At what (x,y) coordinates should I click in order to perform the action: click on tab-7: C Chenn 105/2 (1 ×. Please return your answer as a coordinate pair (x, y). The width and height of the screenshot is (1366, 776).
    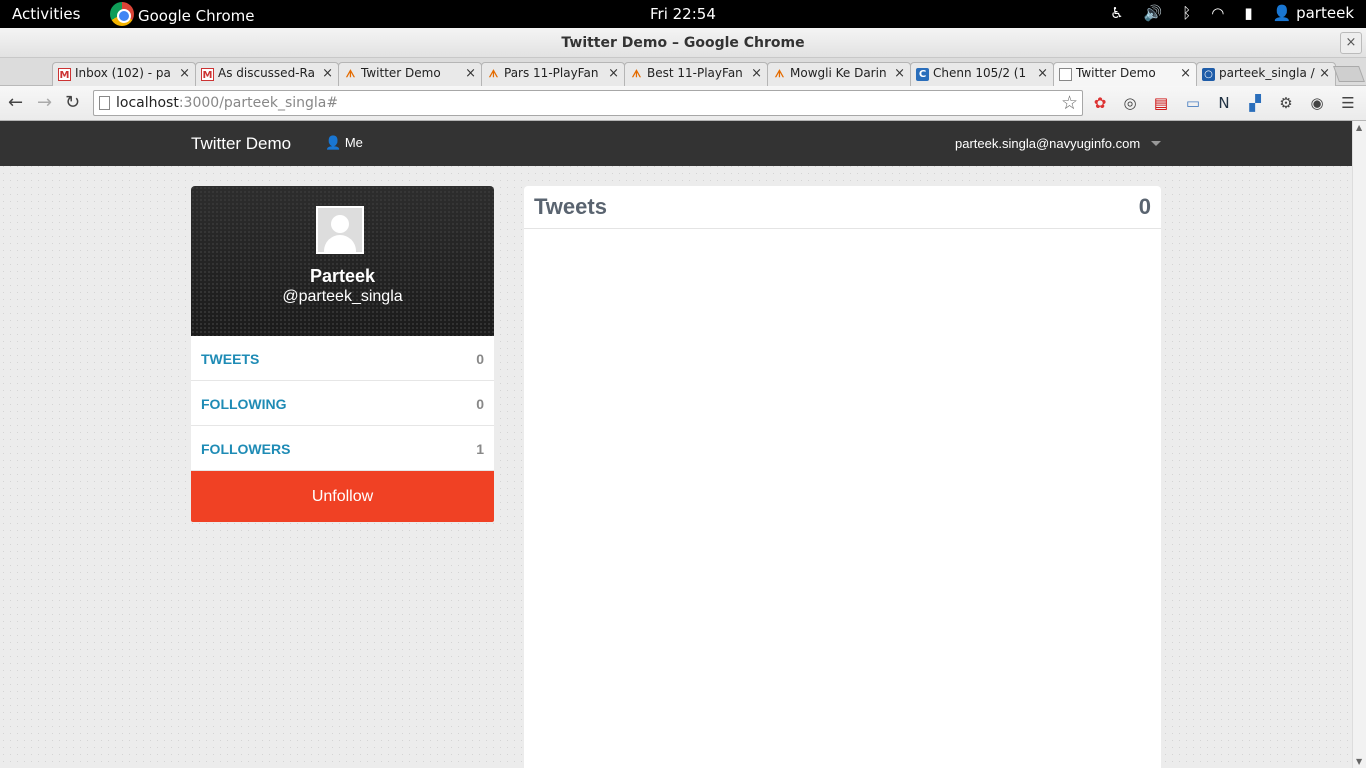
    Looking at the image, I should click on (982, 74).